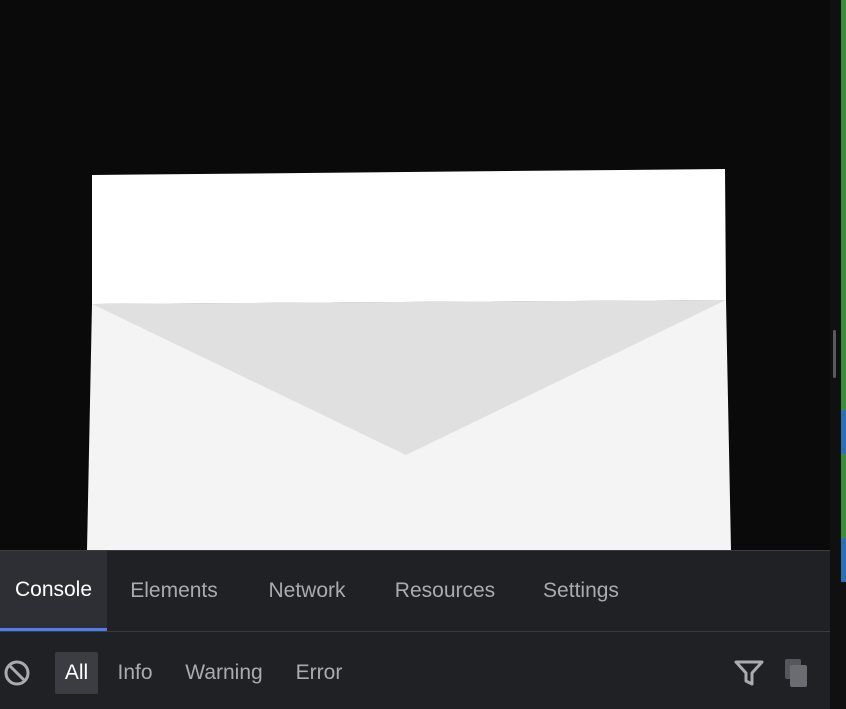 The height and width of the screenshot is (709, 846). I want to click on filter-label: Error, so click(319, 672).